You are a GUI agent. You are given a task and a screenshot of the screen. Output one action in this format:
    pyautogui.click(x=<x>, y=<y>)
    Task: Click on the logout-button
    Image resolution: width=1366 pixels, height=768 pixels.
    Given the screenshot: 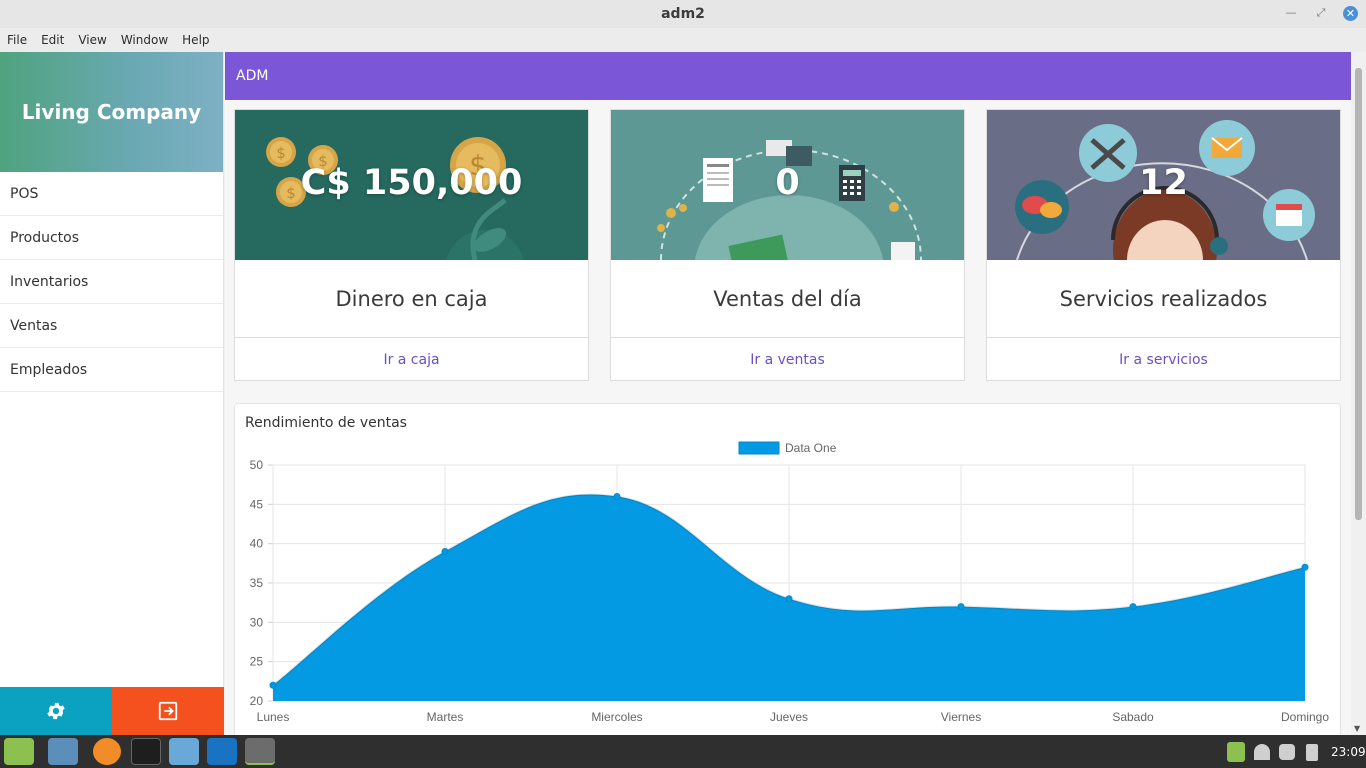 What is the action you would take?
    pyautogui.click(x=168, y=711)
    